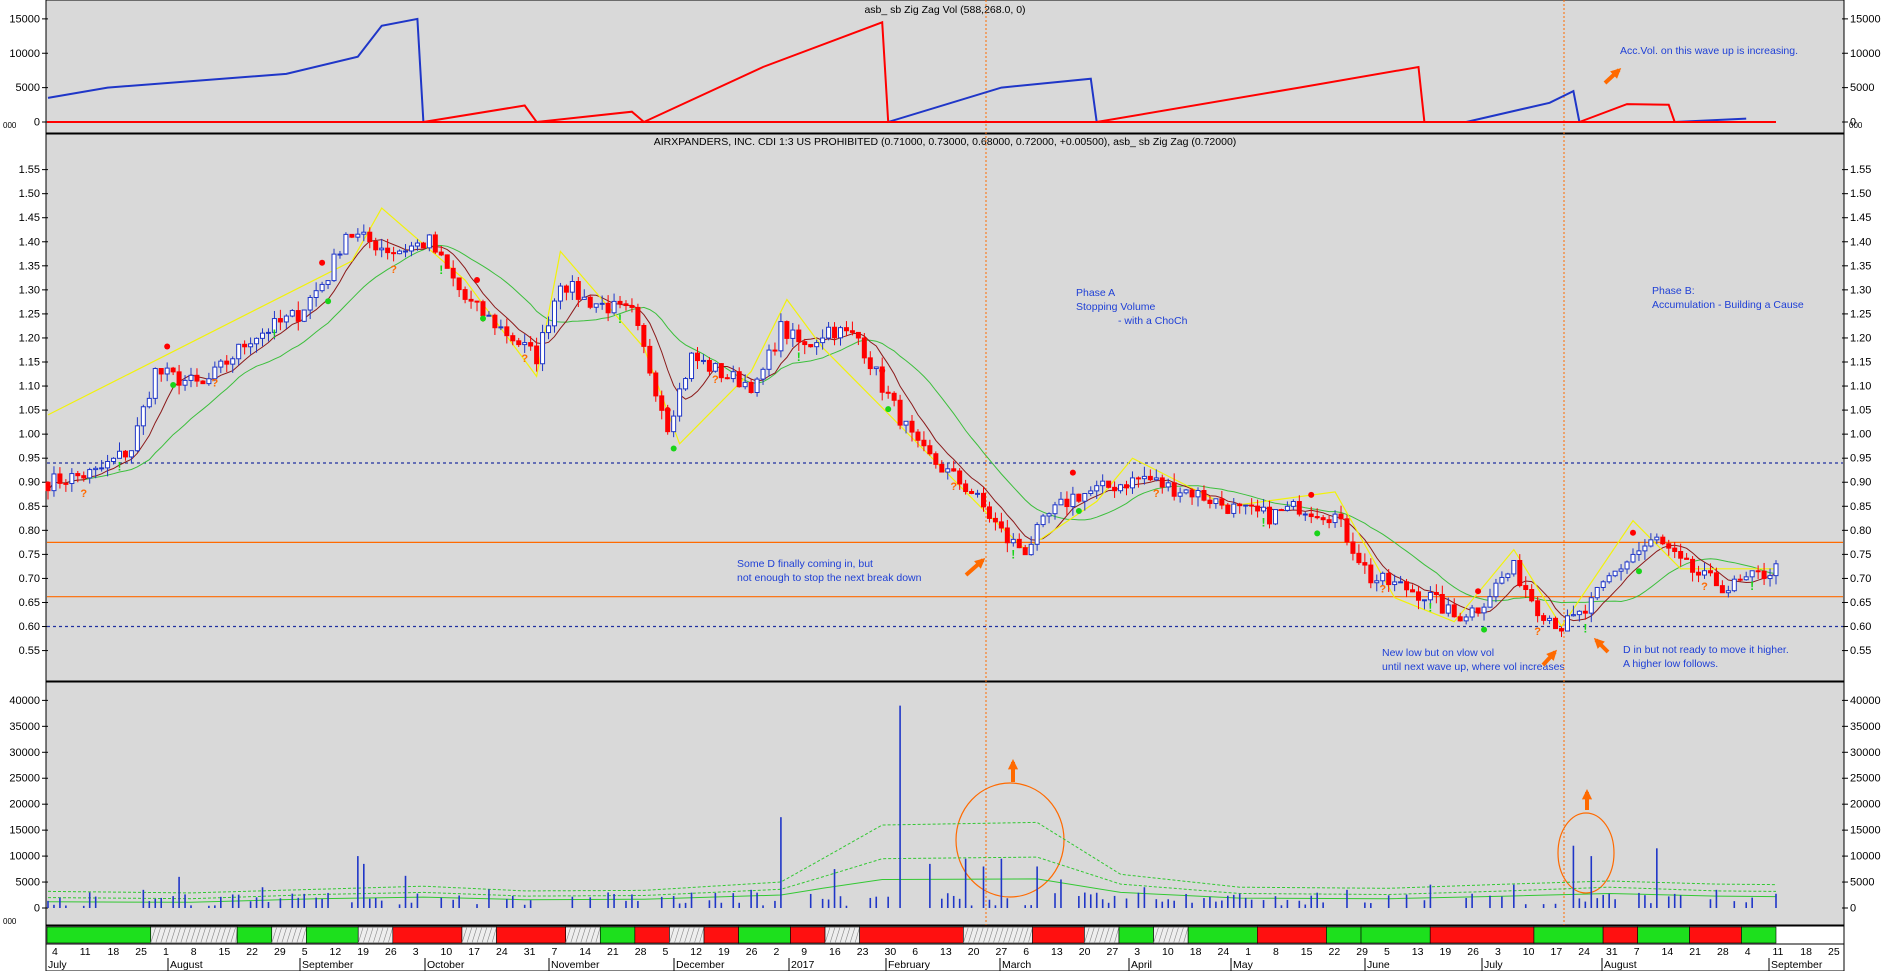 This screenshot has height=971, width=1890. I want to click on price-tick-right-3: 1.40, so click(1860, 242).